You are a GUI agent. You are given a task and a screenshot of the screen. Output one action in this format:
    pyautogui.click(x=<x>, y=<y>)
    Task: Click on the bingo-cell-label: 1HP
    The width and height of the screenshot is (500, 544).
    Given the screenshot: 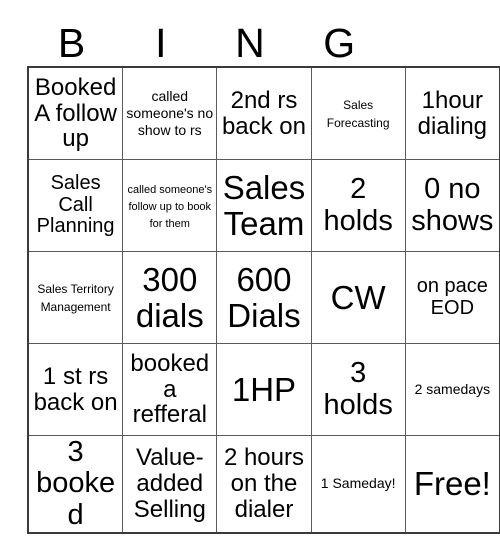 What is the action you would take?
    pyautogui.click(x=264, y=389)
    